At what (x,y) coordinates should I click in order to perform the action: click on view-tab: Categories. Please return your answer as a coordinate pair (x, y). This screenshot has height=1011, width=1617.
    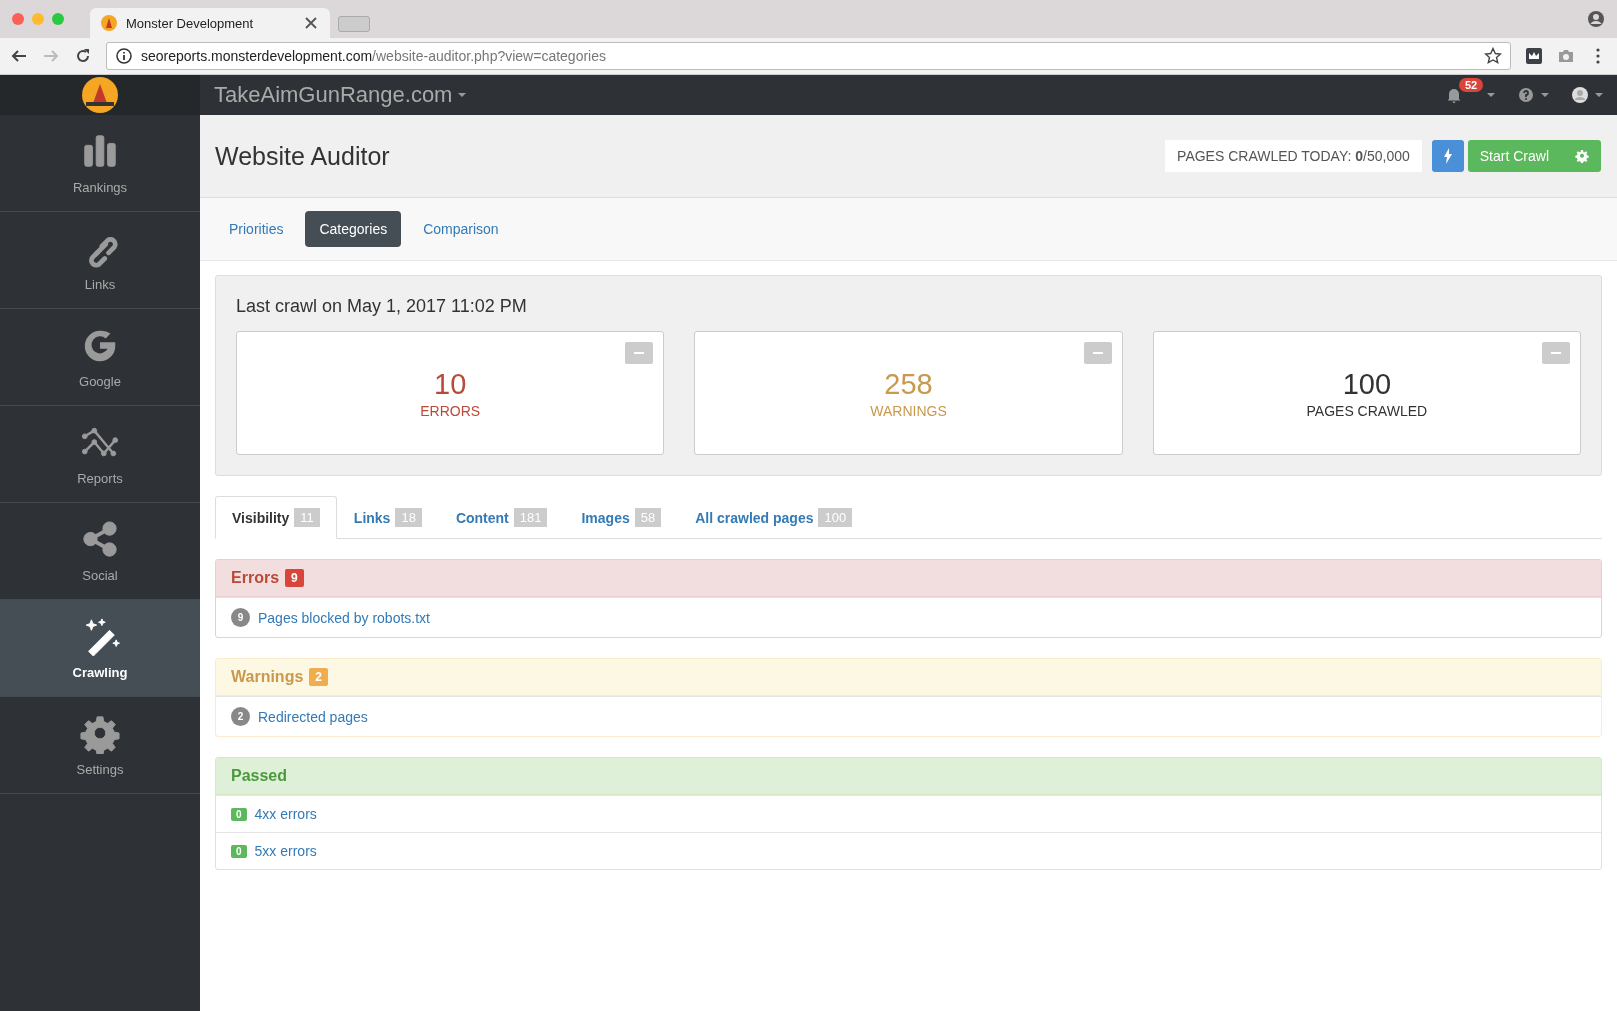
    Looking at the image, I should click on (353, 229).